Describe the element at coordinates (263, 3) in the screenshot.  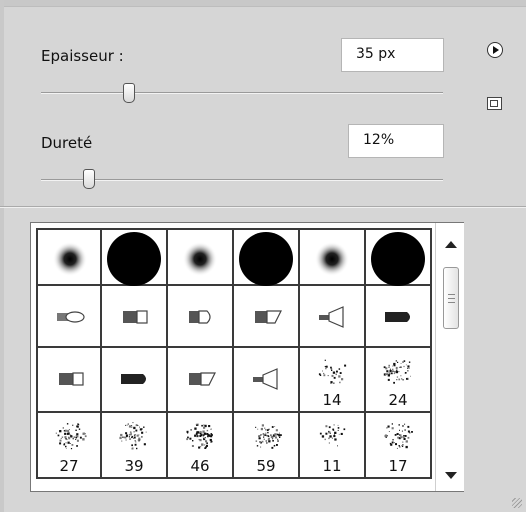
I see `panel-top-edge` at that location.